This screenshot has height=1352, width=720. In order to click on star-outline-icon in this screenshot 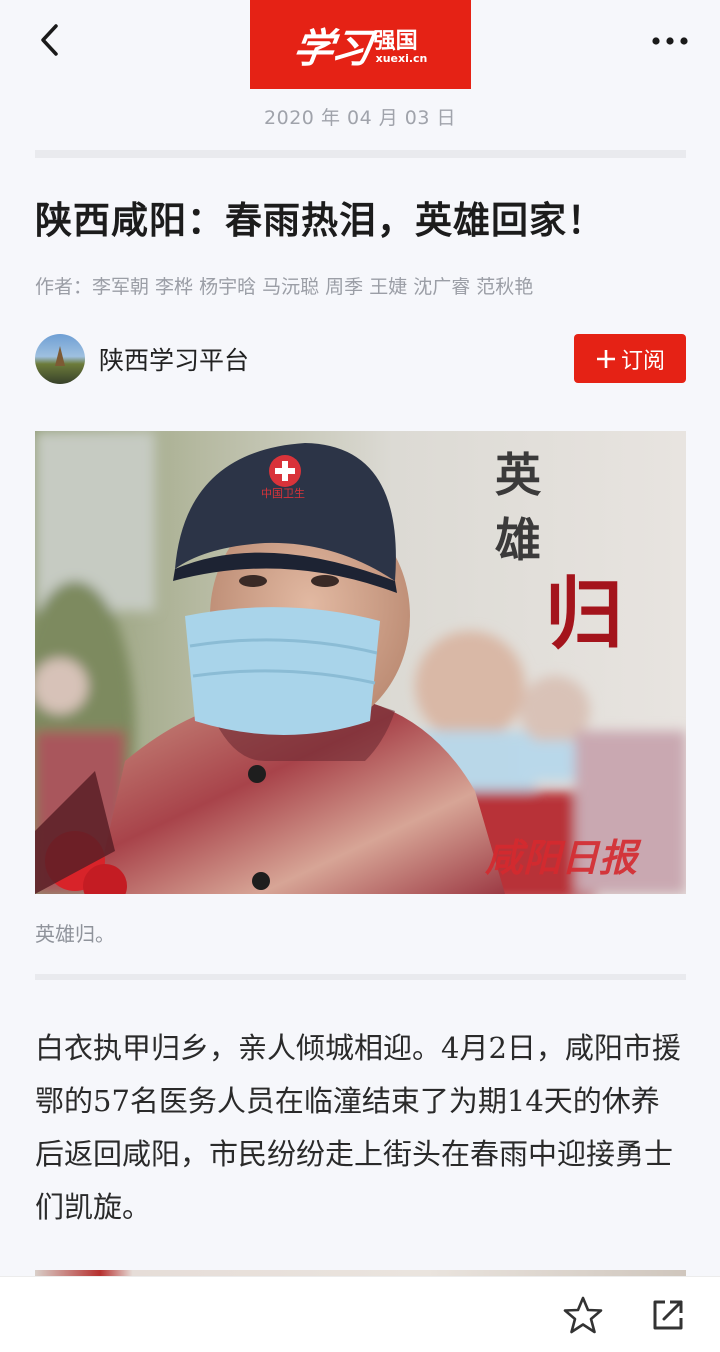, I will do `click(583, 1315)`.